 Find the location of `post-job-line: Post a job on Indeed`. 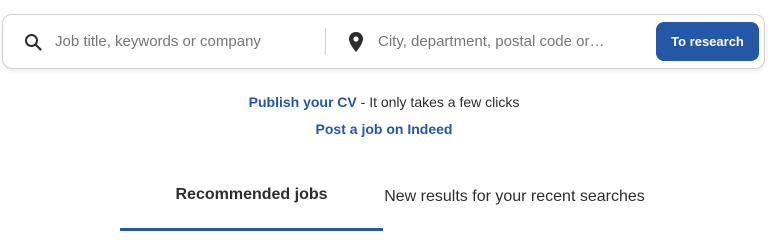

post-job-line: Post a job on Indeed is located at coordinates (384, 129).